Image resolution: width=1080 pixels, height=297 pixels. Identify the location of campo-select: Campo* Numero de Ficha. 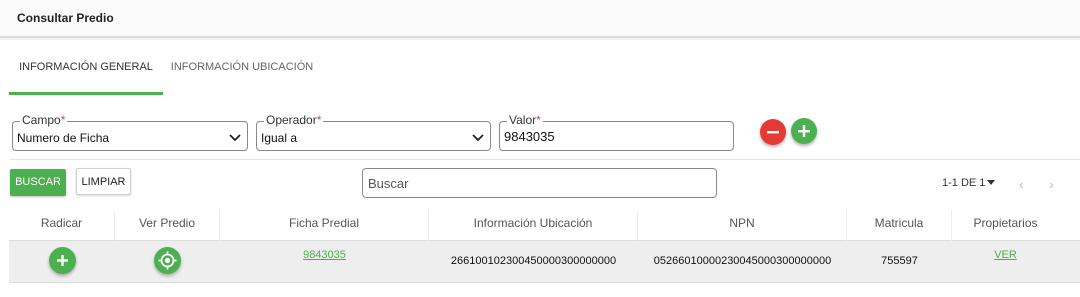
(130, 132).